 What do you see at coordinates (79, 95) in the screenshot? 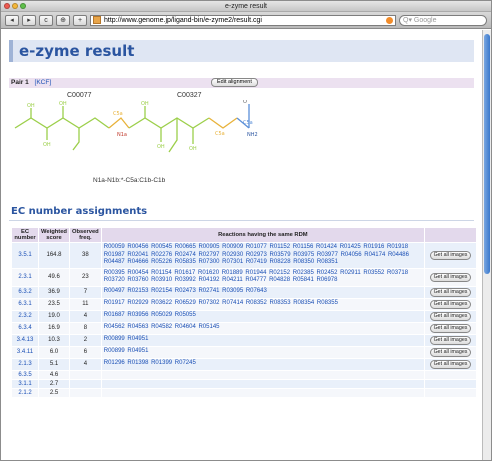
I see `compound-id-left: C00077` at bounding box center [79, 95].